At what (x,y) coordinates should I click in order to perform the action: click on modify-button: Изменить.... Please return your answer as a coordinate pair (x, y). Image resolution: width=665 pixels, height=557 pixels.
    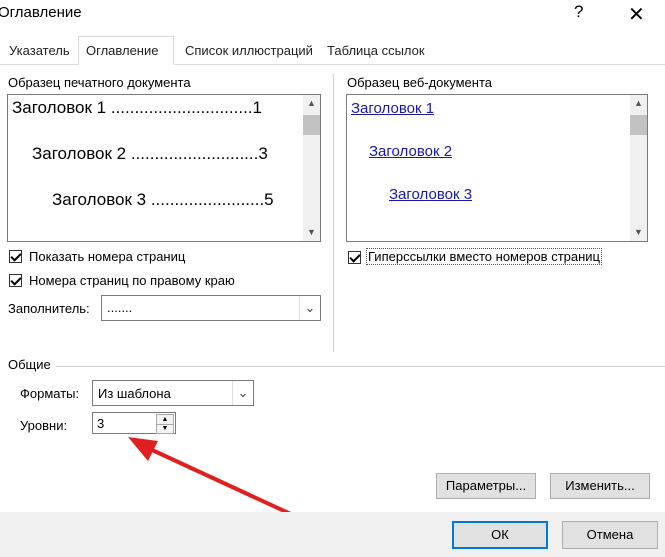
    Looking at the image, I should click on (600, 486).